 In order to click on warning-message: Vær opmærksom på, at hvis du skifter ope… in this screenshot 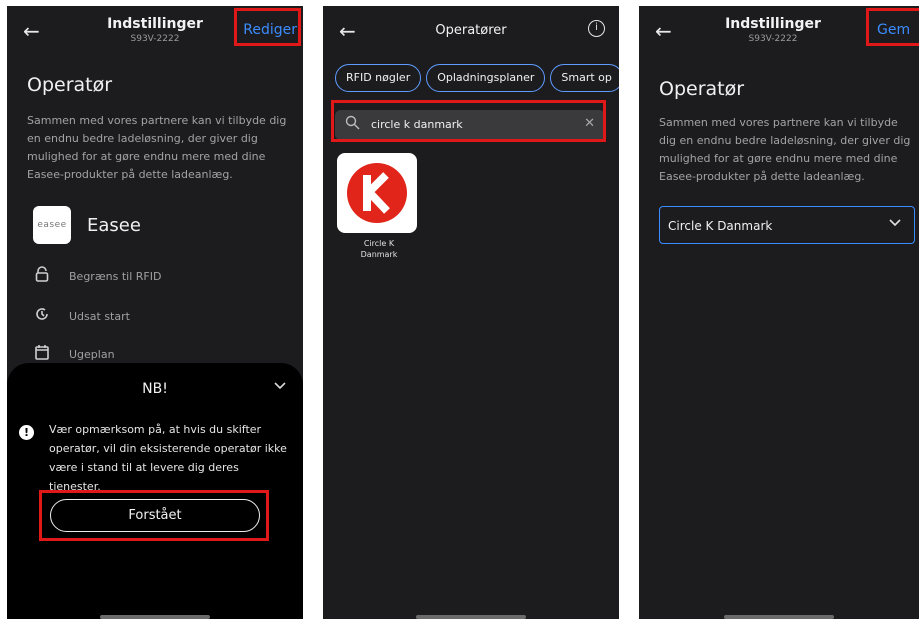, I will do `click(168, 458)`.